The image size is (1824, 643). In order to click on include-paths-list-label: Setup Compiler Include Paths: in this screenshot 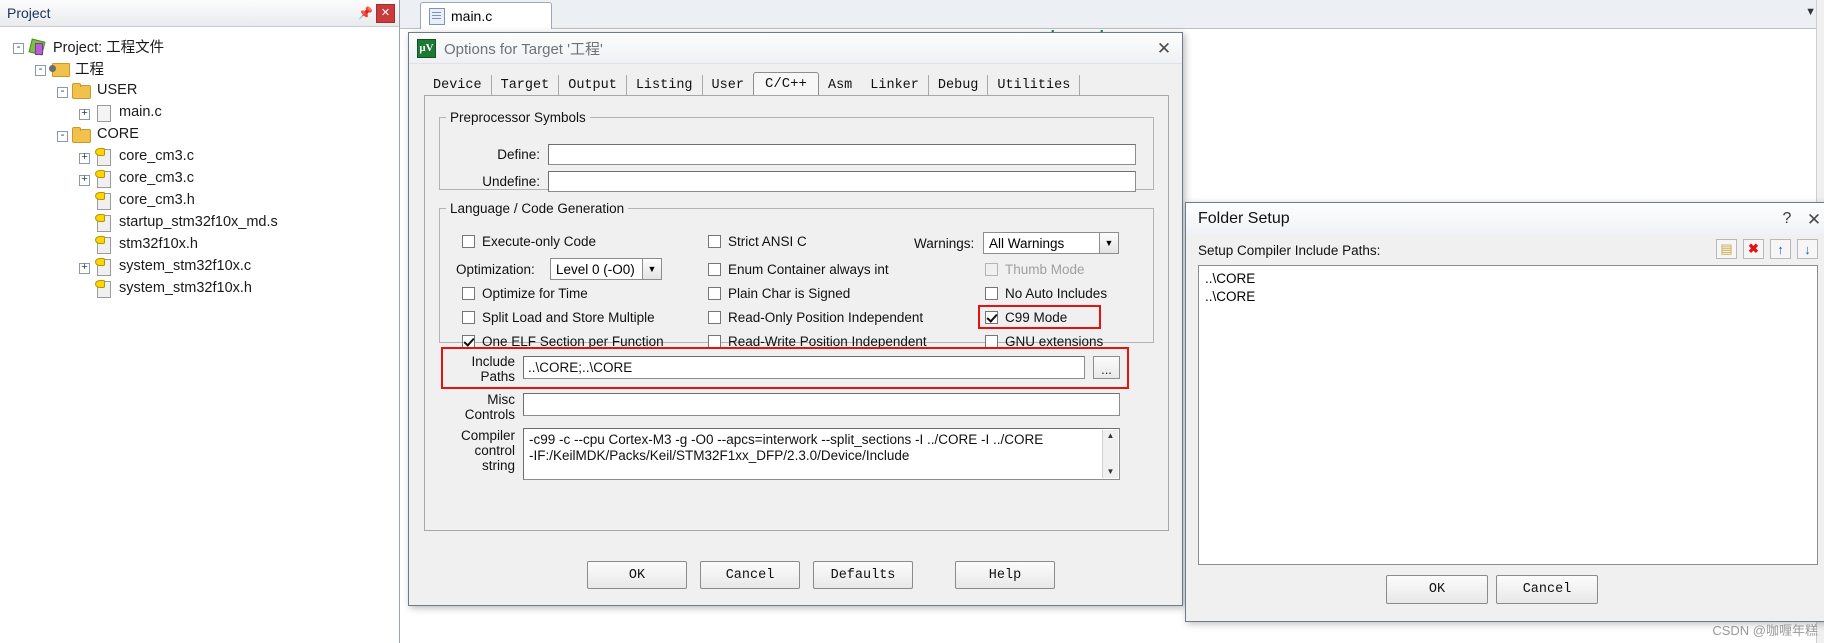, I will do `click(1289, 250)`.